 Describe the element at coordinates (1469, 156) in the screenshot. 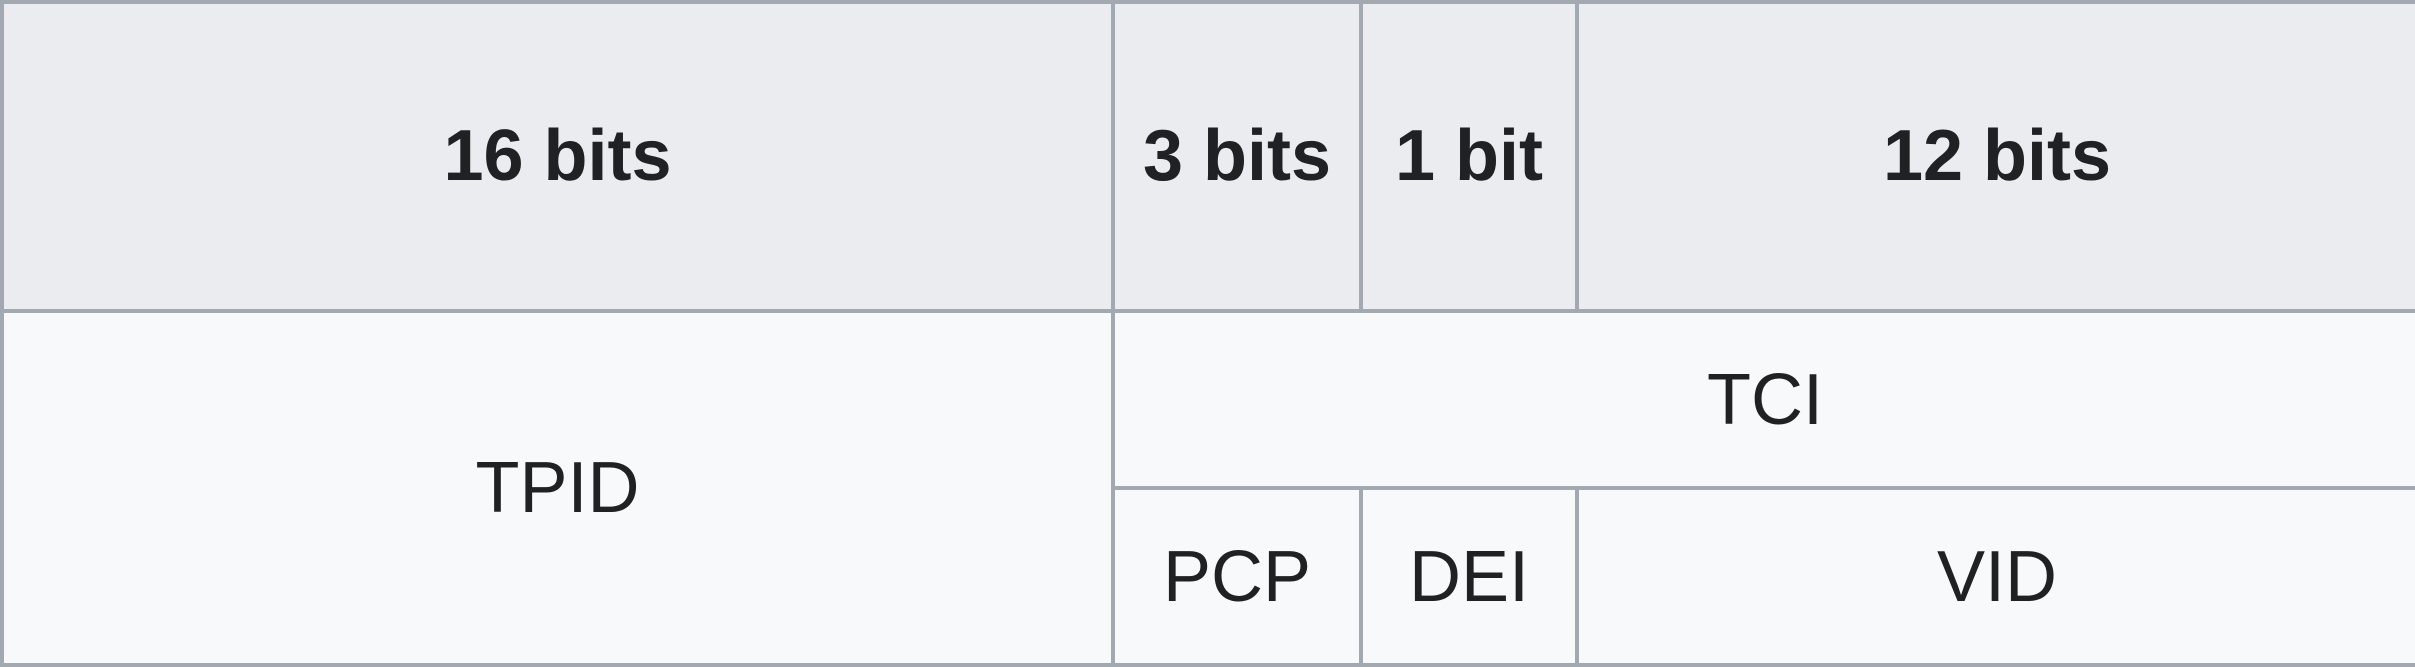

I see `dei-size-header: 1 bit` at that location.